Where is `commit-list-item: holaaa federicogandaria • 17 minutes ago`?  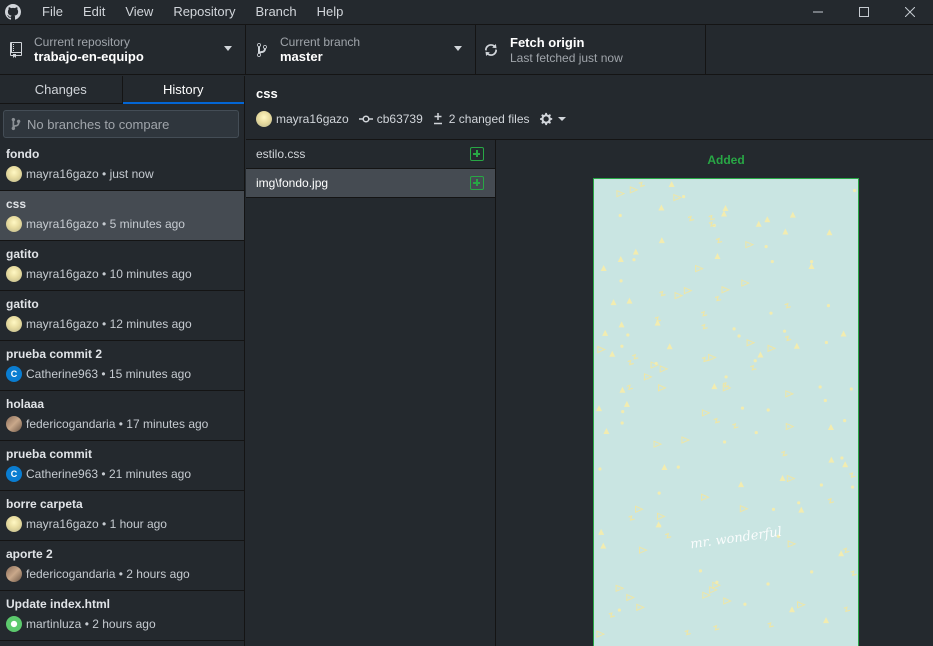
commit-list-item: holaaa federicogandaria • 17 minutes ago is located at coordinates (122, 416).